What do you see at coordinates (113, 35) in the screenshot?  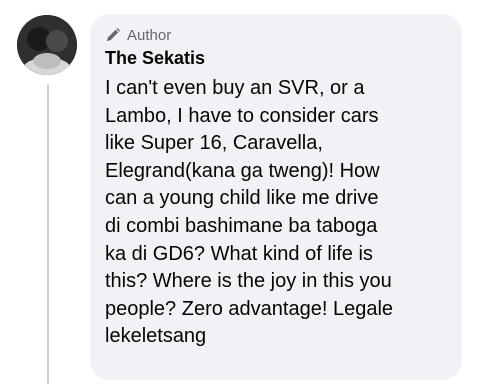 I see `pencil-icon` at bounding box center [113, 35].